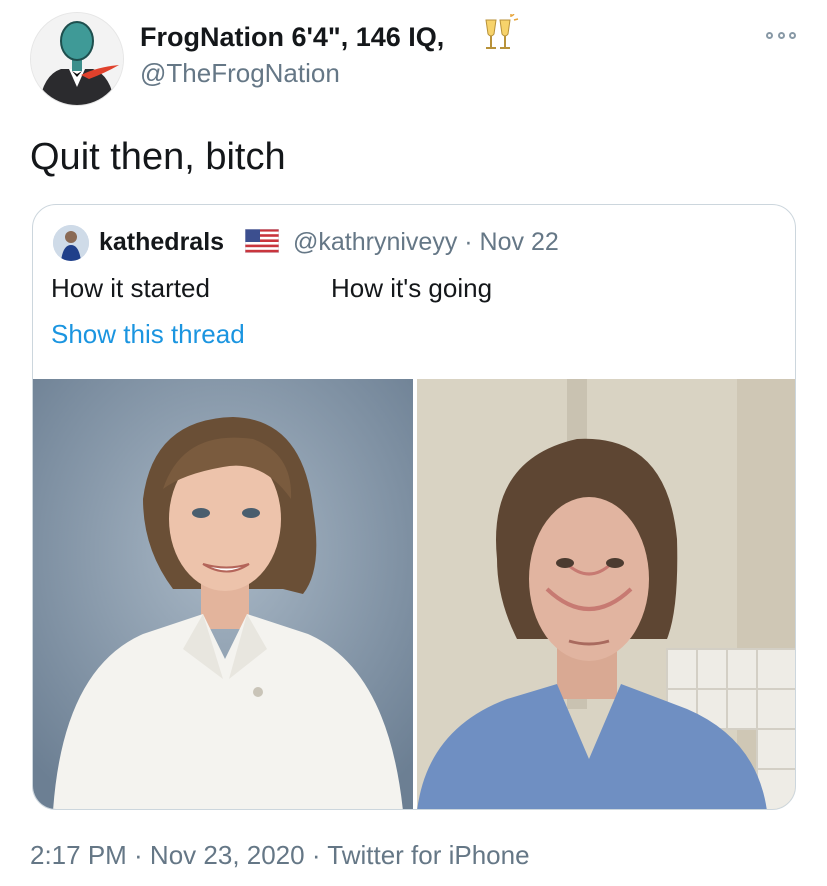 The height and width of the screenshot is (886, 827). Describe the element at coordinates (161, 242) in the screenshot. I see `quoted-author-name: kathedrals` at that location.